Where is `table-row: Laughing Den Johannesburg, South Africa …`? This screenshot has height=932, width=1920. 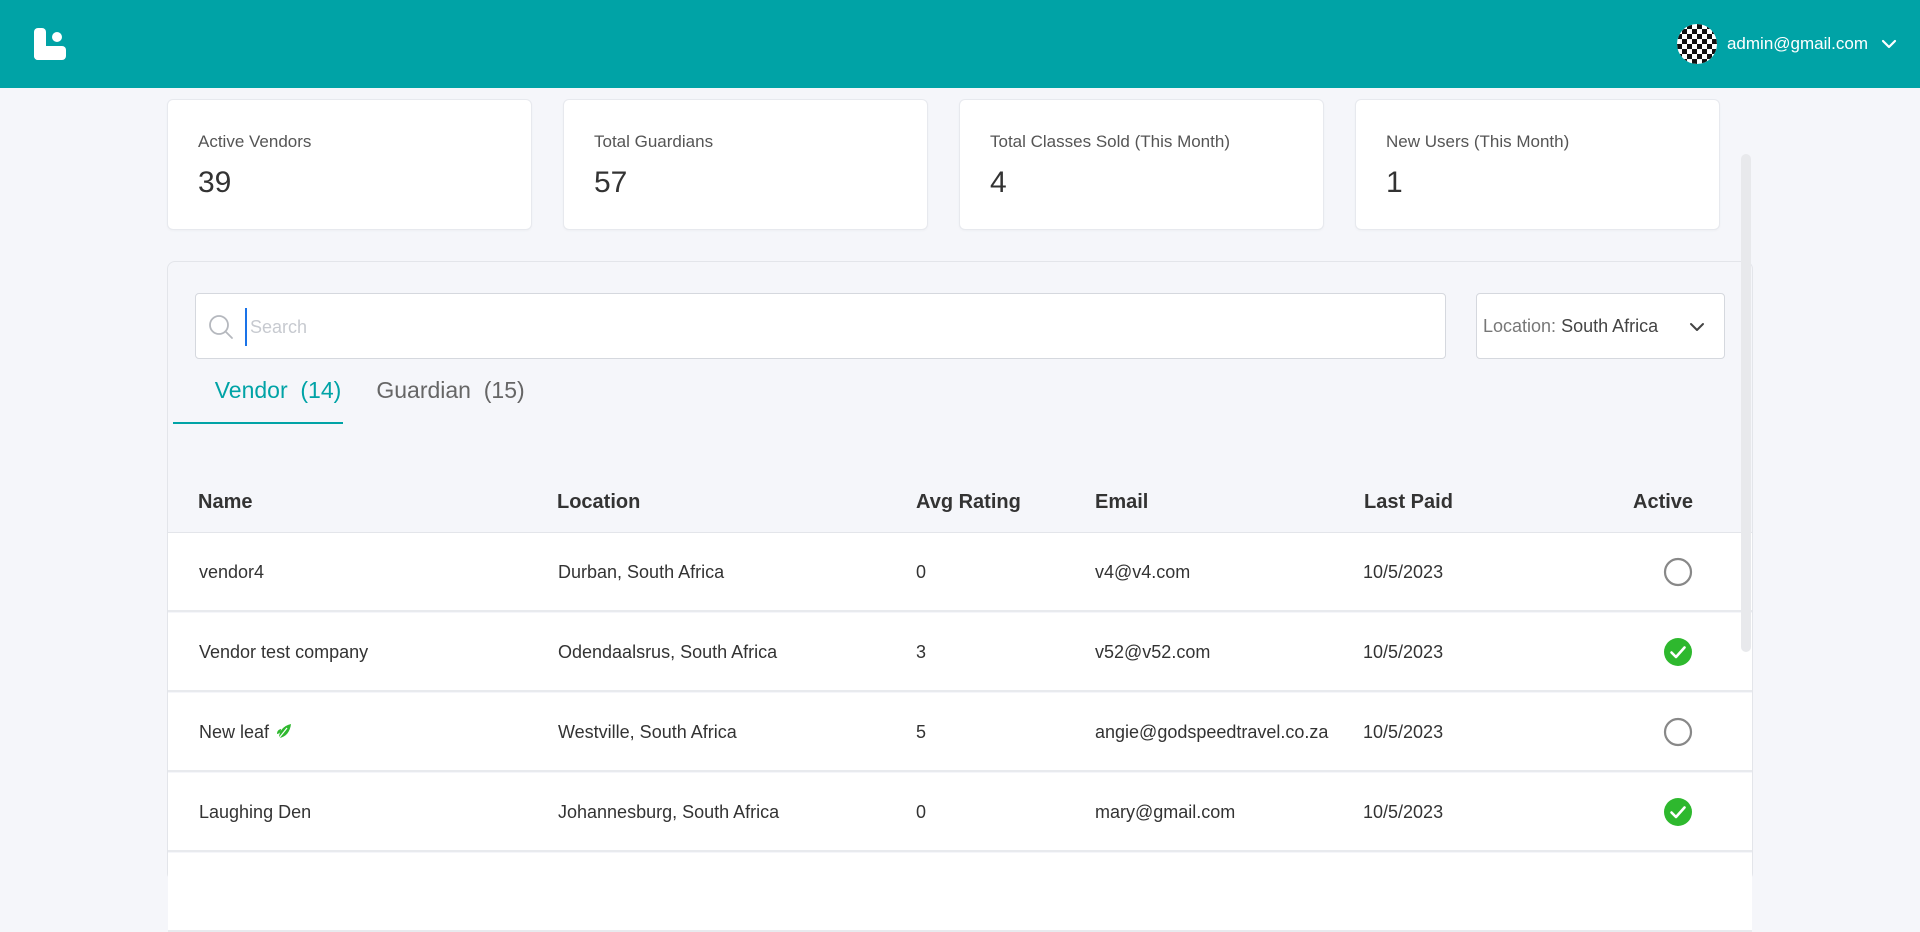 table-row: Laughing Den Johannesburg, South Africa … is located at coordinates (960, 812).